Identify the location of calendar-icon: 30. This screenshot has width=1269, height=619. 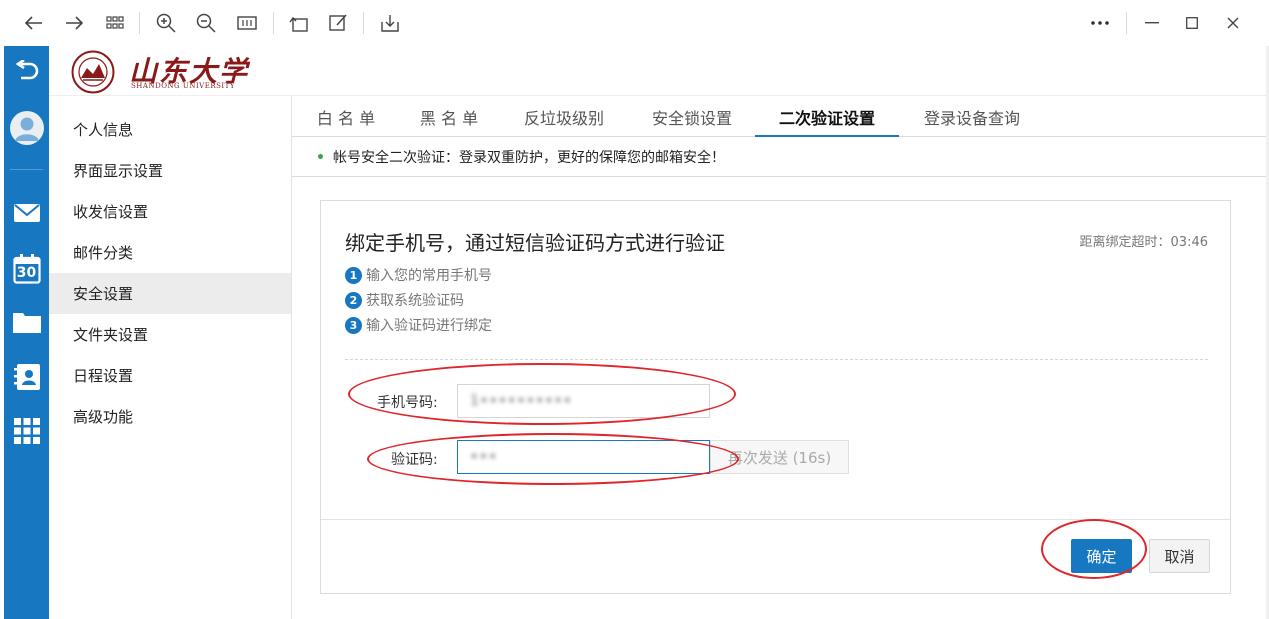
(26, 269).